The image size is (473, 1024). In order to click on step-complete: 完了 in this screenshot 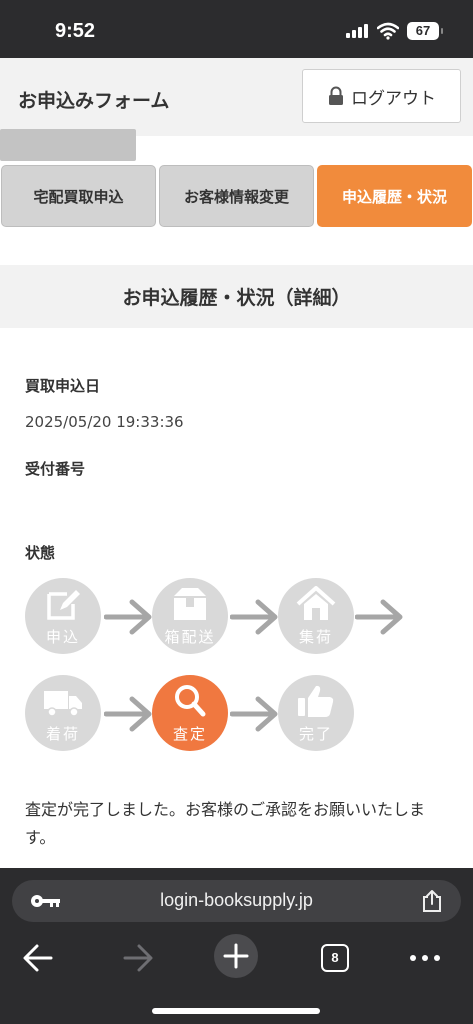, I will do `click(316, 713)`.